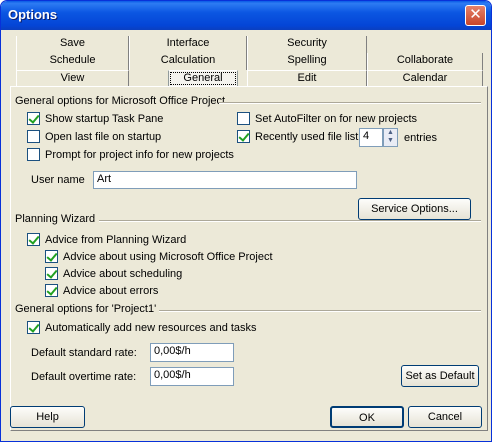 This screenshot has height=442, width=492. What do you see at coordinates (116, 239) in the screenshot?
I see `advice-wizard-label: Advice from Planning Wizard` at bounding box center [116, 239].